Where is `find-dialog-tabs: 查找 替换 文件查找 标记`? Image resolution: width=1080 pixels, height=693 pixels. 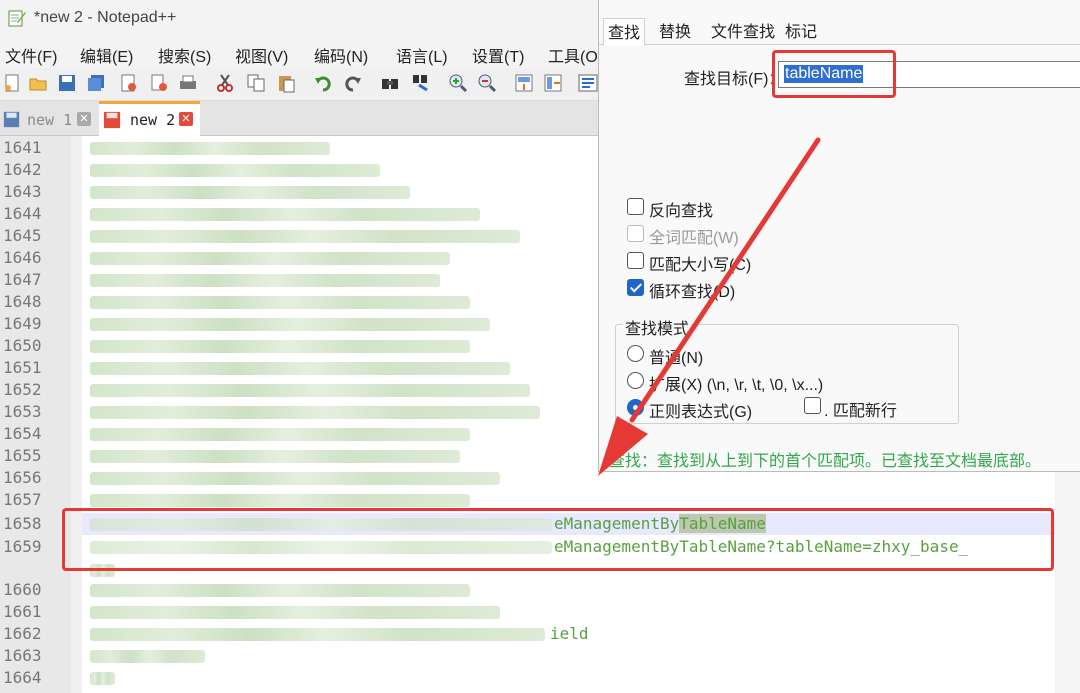
find-dialog-tabs: 查找 替换 文件查找 标记 is located at coordinates (839, 30).